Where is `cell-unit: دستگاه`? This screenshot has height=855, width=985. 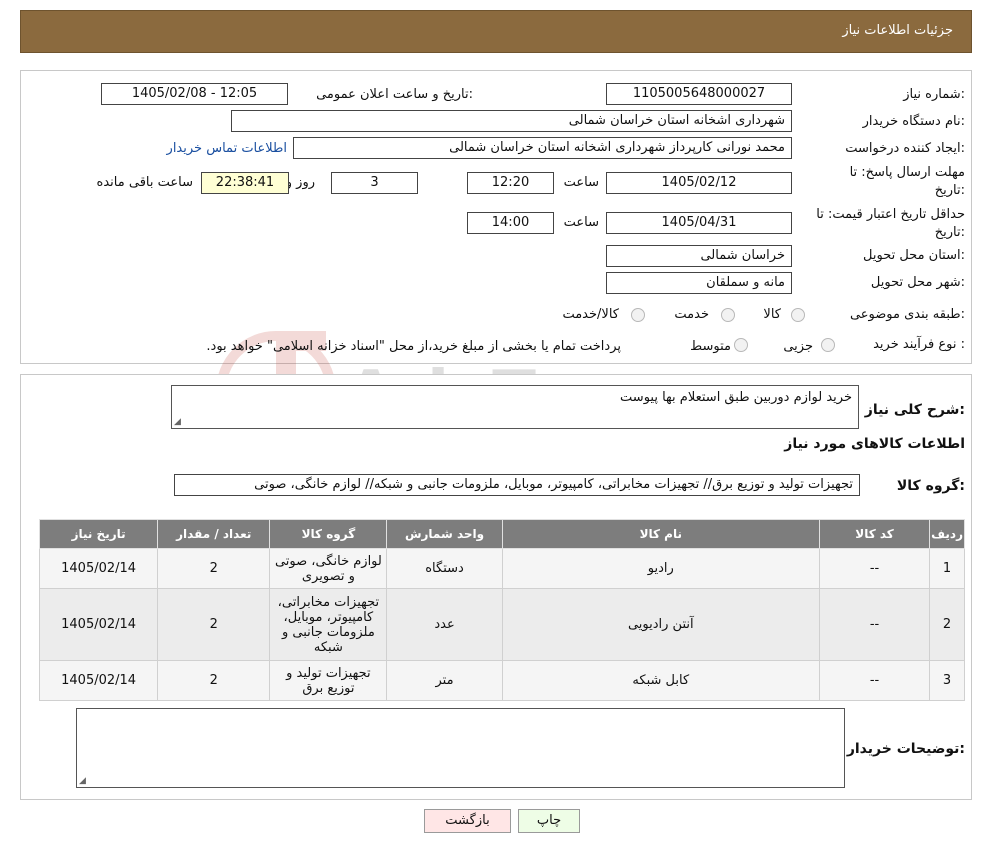 cell-unit: دستگاه is located at coordinates (444, 568).